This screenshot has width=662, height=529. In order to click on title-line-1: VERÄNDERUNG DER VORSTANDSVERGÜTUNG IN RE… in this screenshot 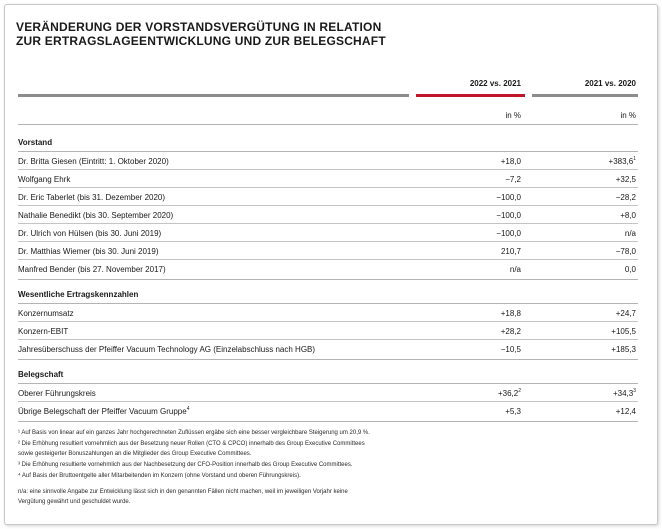, I will do `click(199, 27)`.